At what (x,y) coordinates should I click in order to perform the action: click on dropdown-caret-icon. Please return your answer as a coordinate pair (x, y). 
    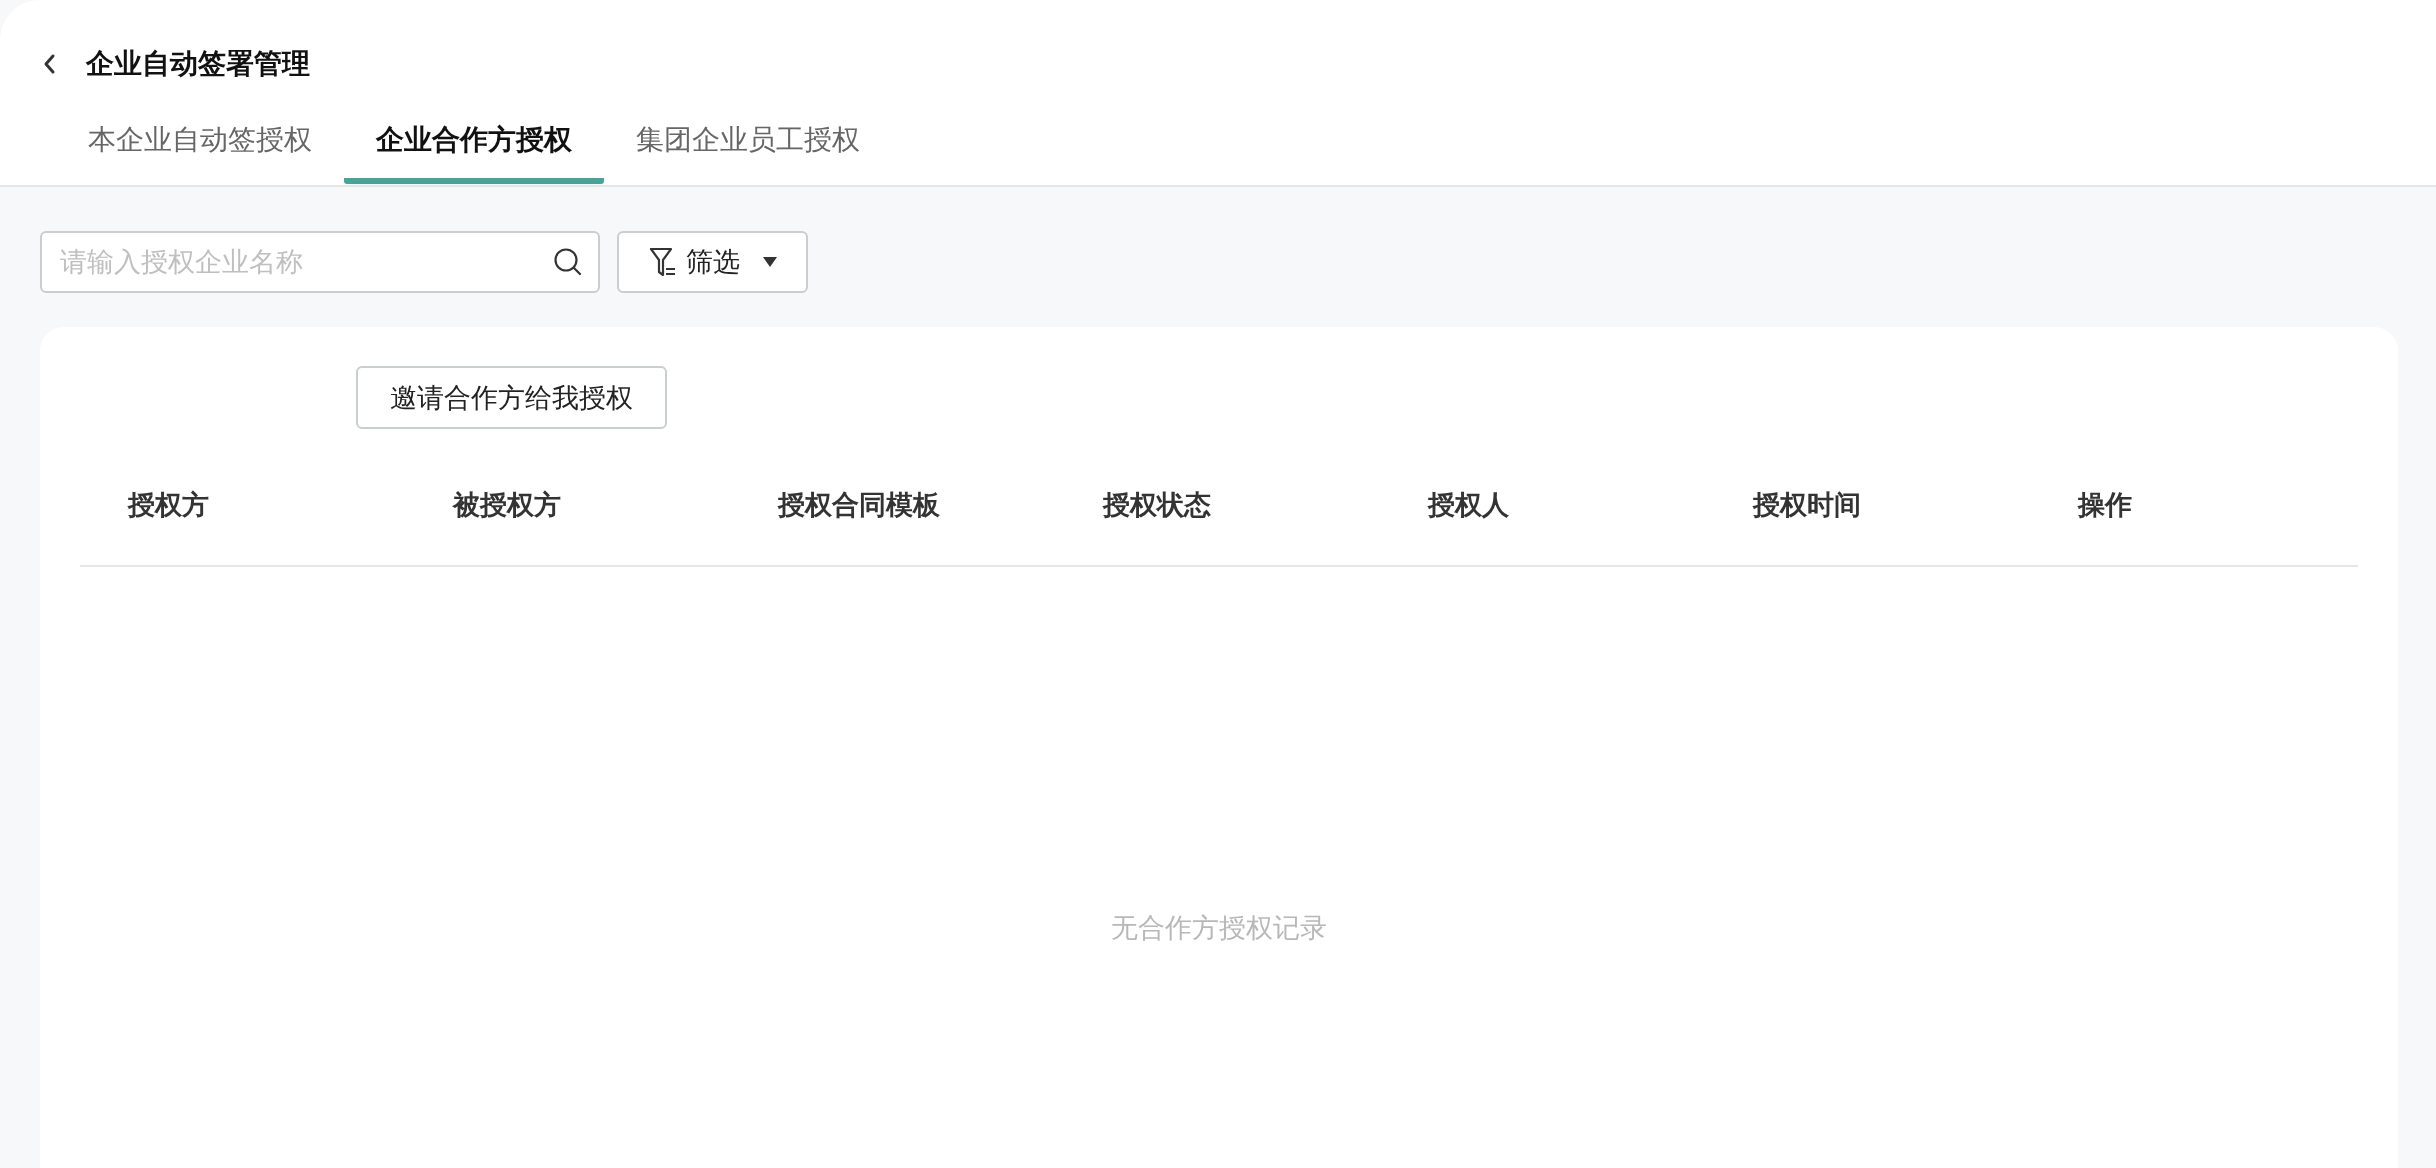
    Looking at the image, I should click on (769, 262).